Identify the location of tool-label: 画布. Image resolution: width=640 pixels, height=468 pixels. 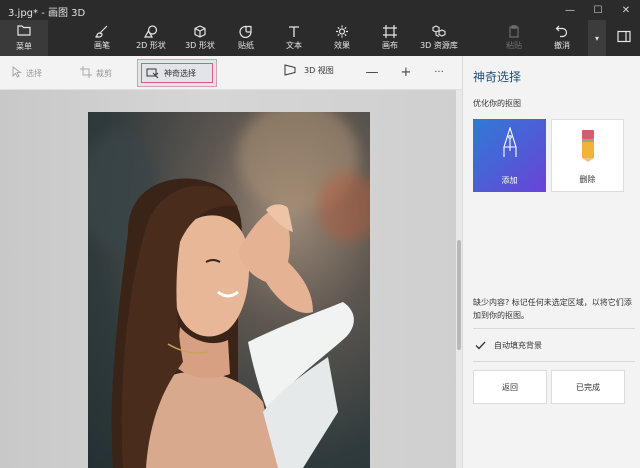
(390, 45).